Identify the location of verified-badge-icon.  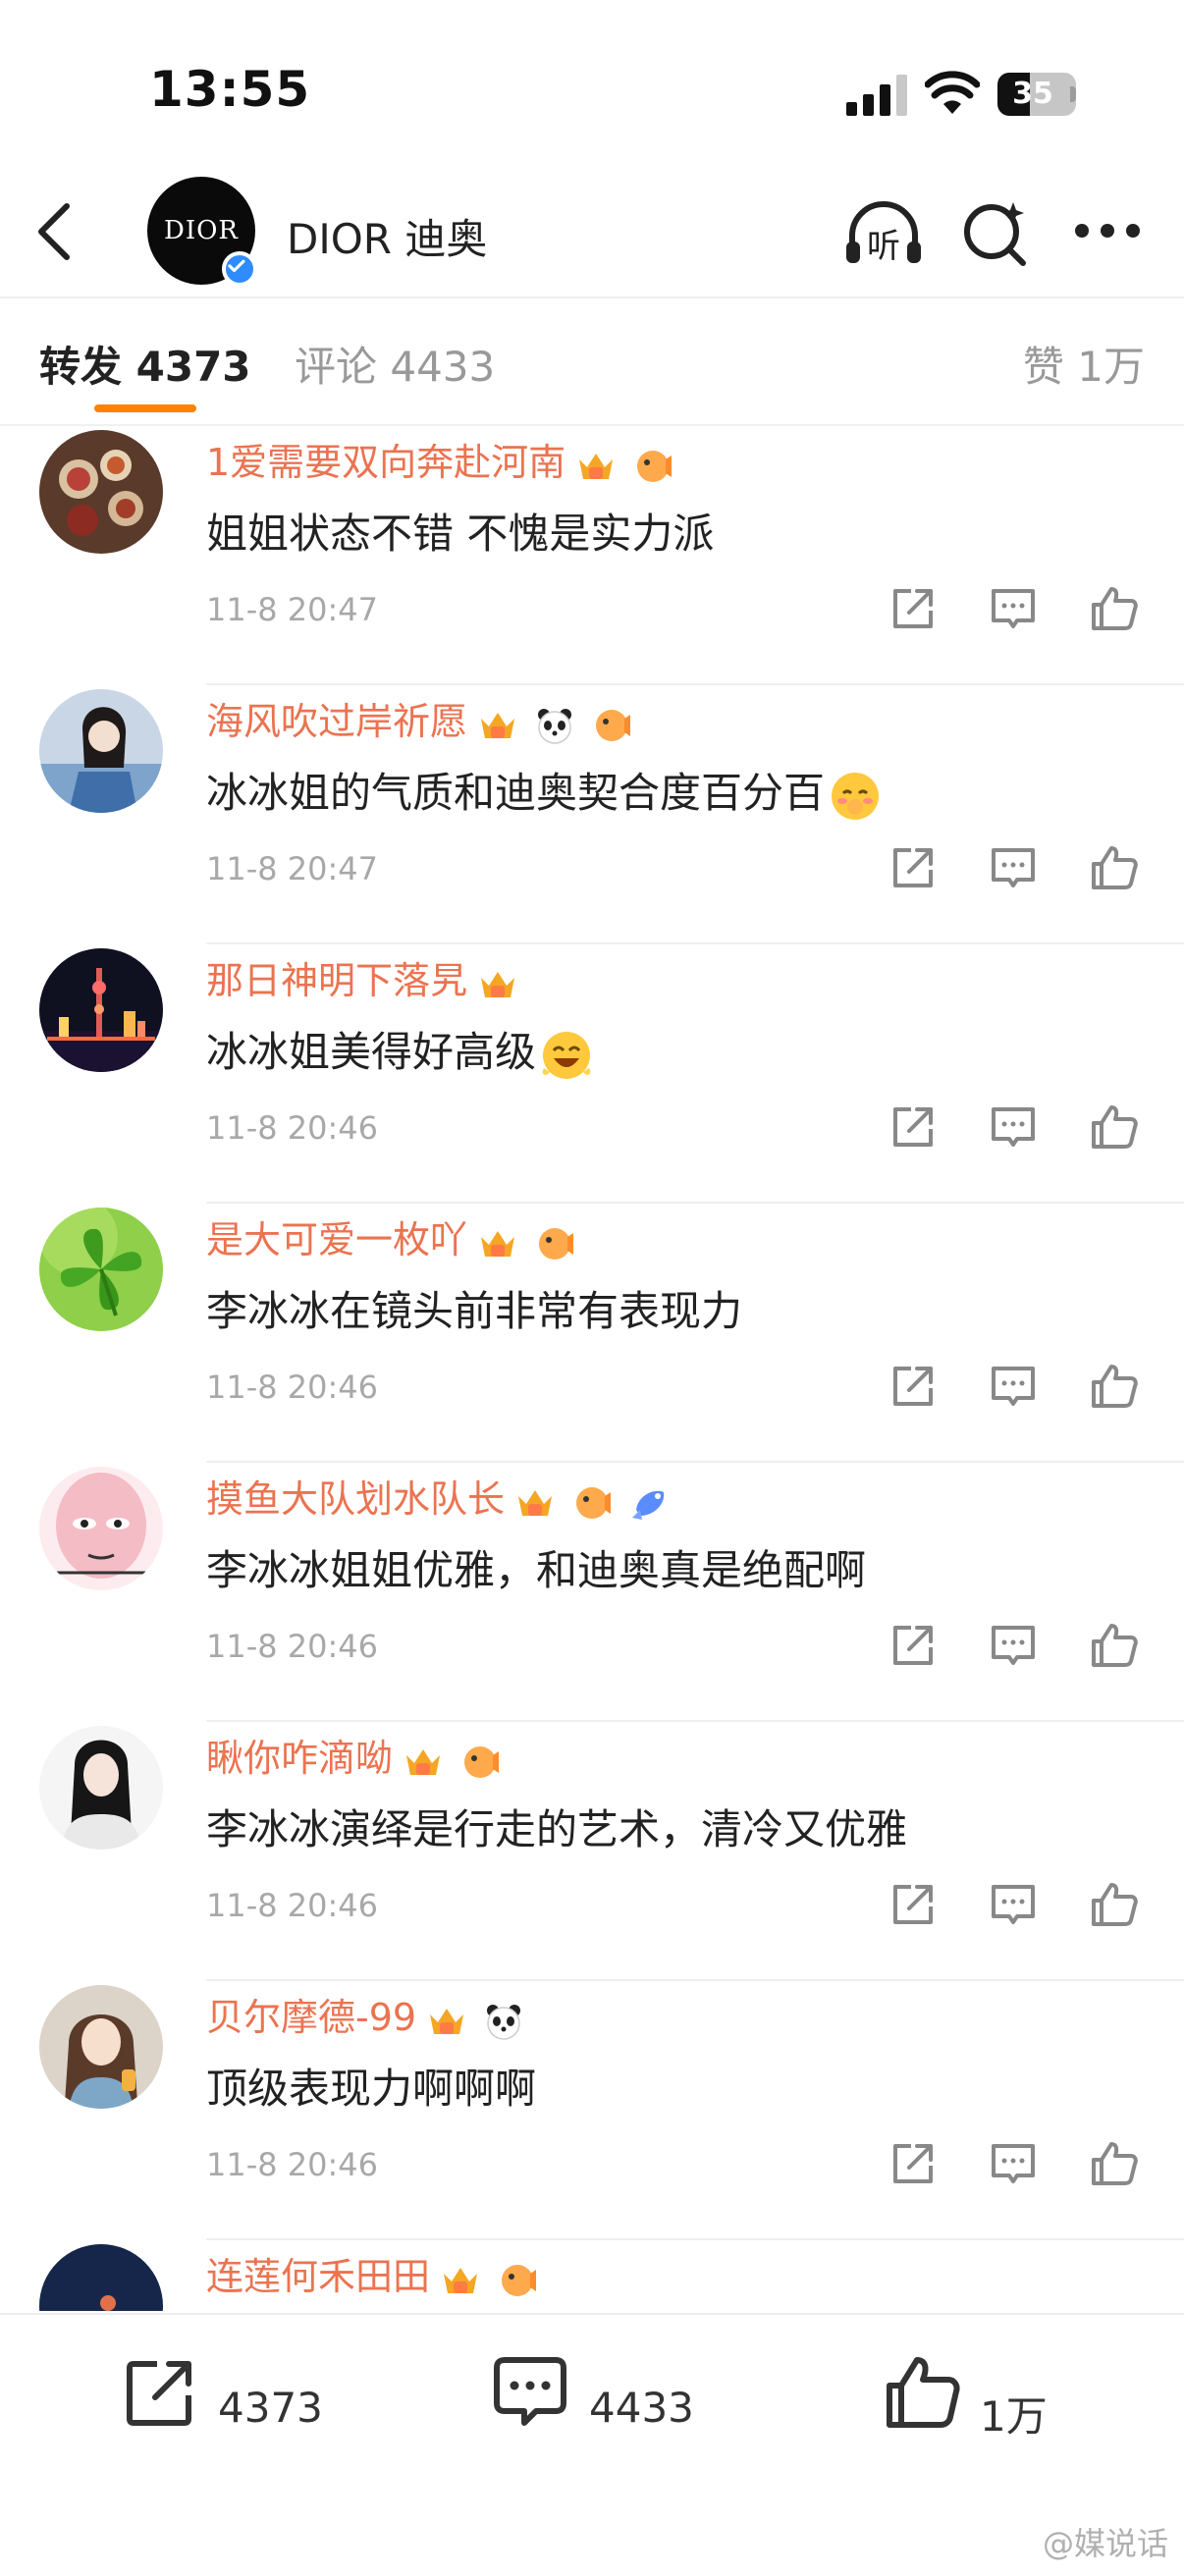
(239, 269).